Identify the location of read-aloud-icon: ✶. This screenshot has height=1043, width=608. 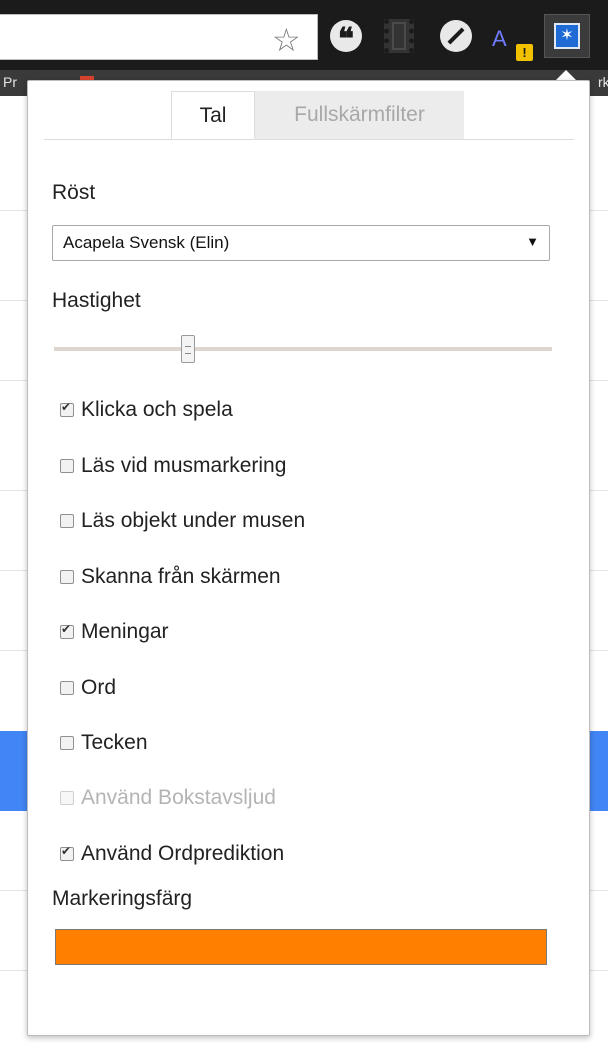
(567, 36).